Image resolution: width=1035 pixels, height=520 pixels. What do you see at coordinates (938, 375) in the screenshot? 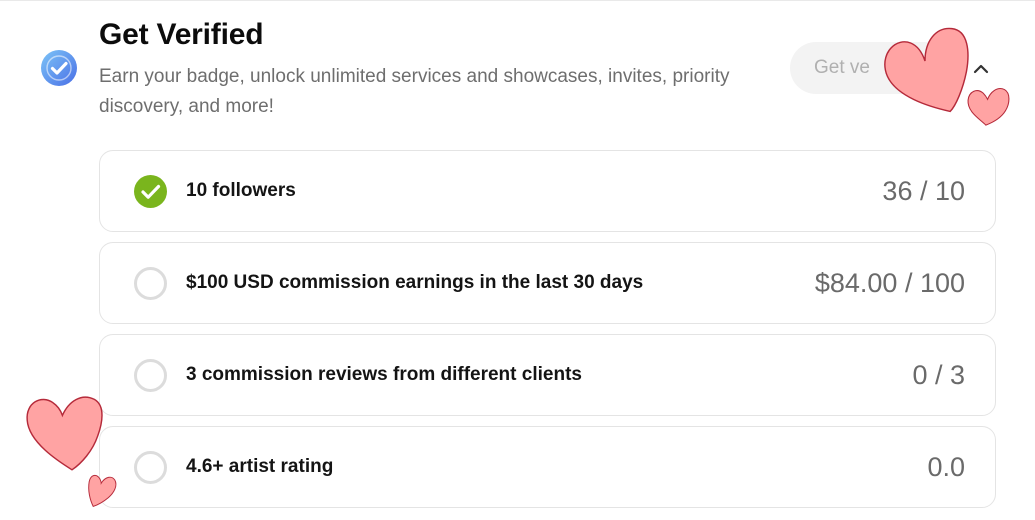
I see `requirement-progress: 0 / 3` at bounding box center [938, 375].